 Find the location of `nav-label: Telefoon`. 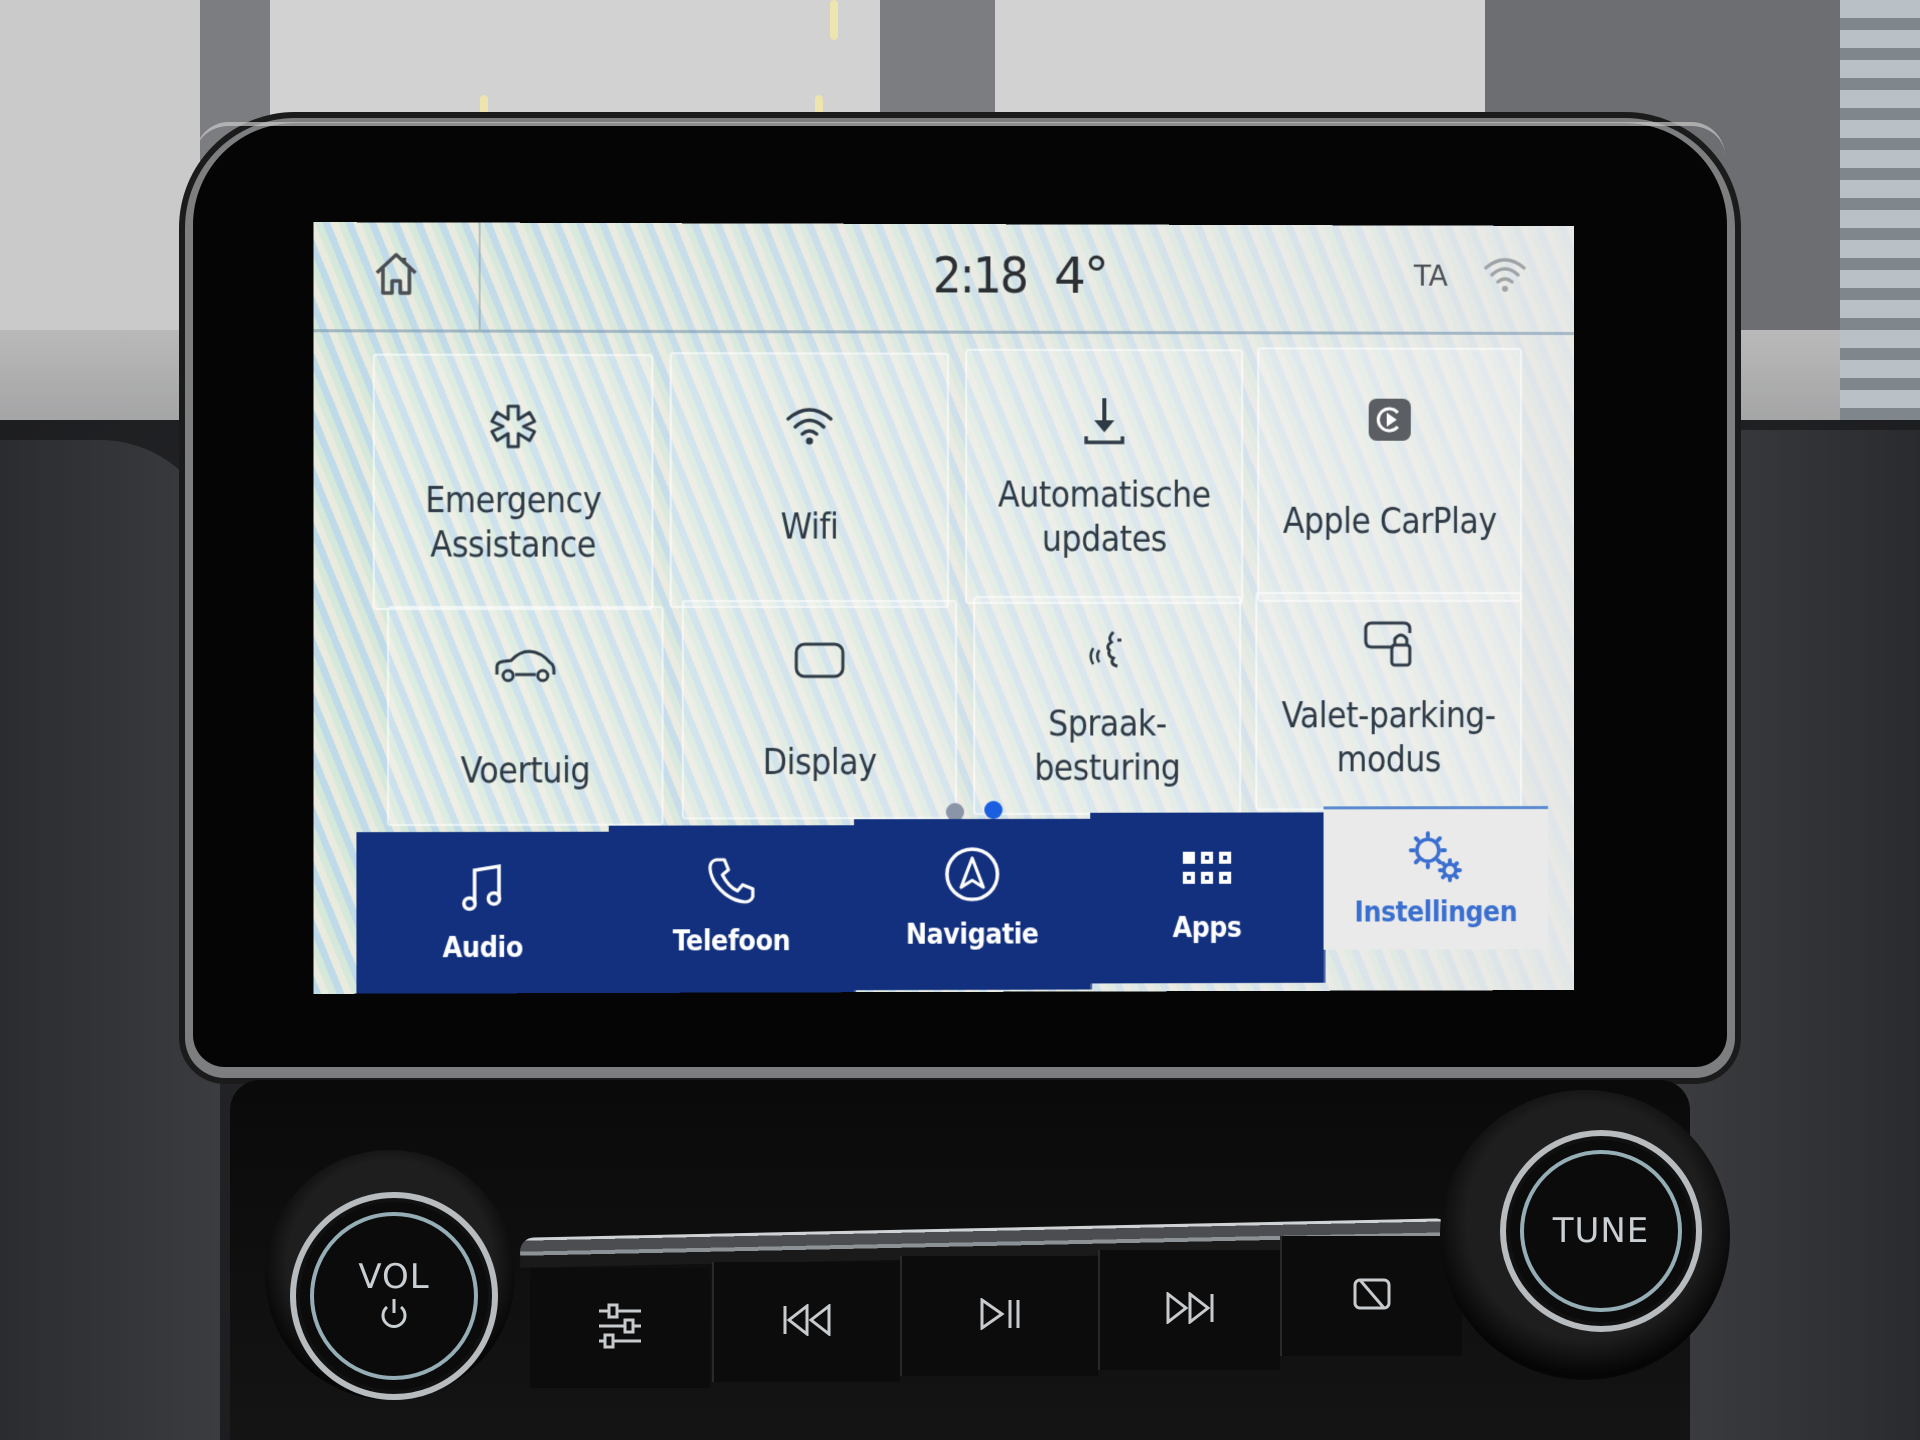

nav-label: Telefoon is located at coordinates (731, 940).